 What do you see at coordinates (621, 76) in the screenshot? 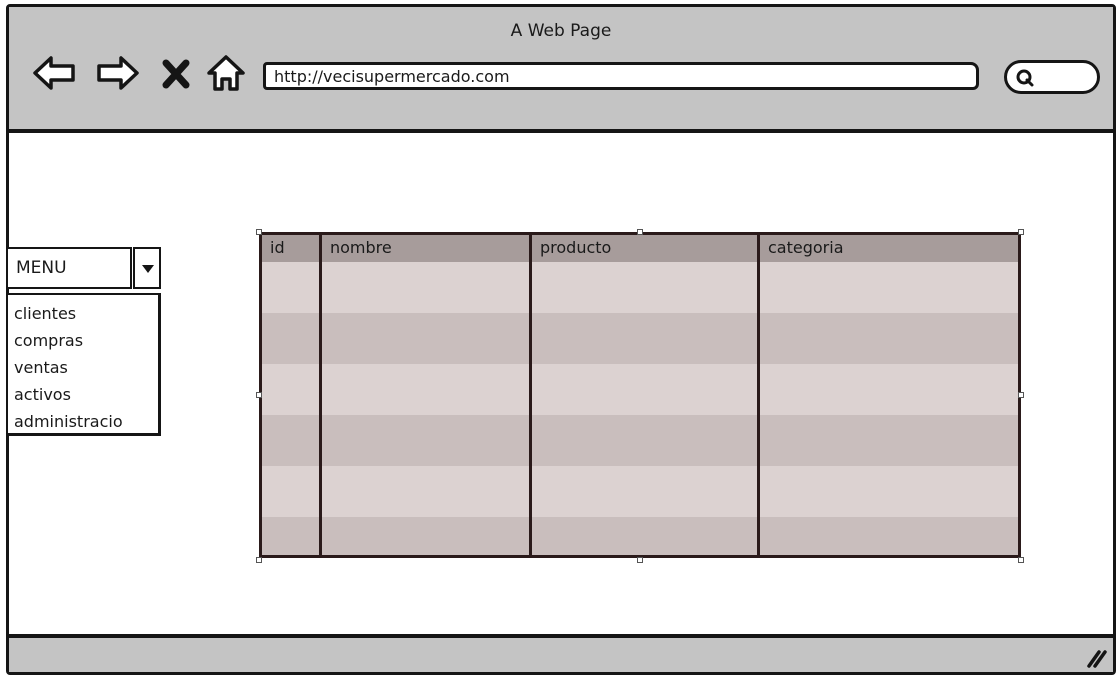
I see `url-field: http://vecisupermercado.com` at bounding box center [621, 76].